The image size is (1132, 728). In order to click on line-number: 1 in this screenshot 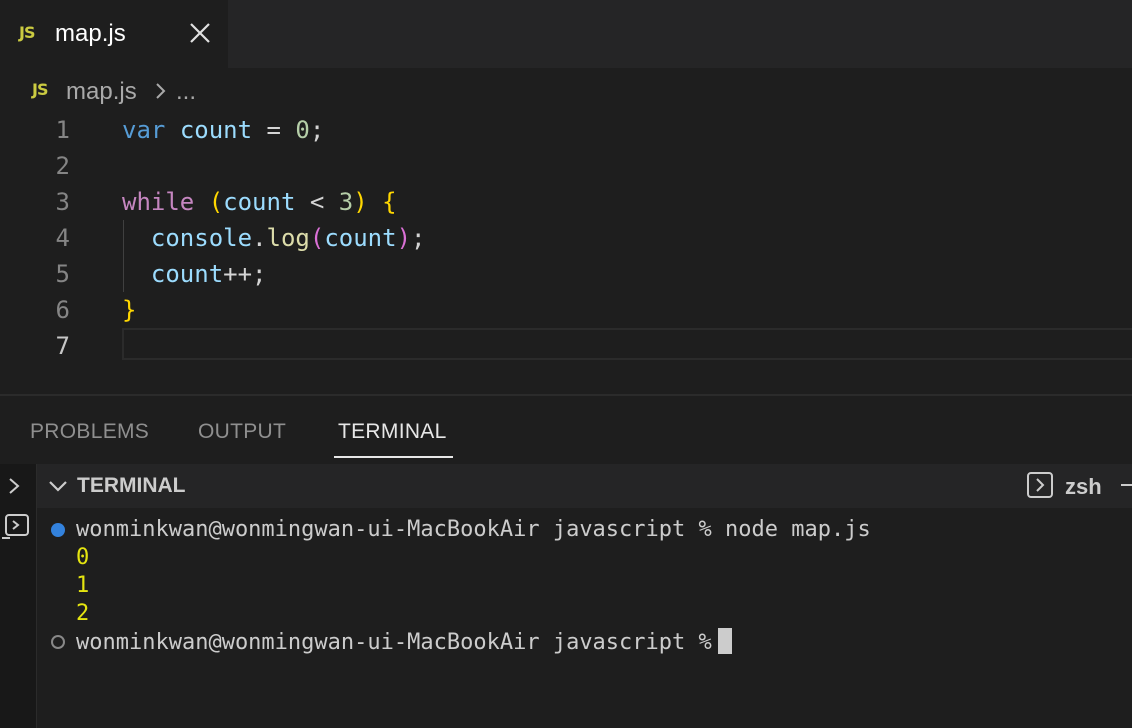, I will do `click(62, 130)`.